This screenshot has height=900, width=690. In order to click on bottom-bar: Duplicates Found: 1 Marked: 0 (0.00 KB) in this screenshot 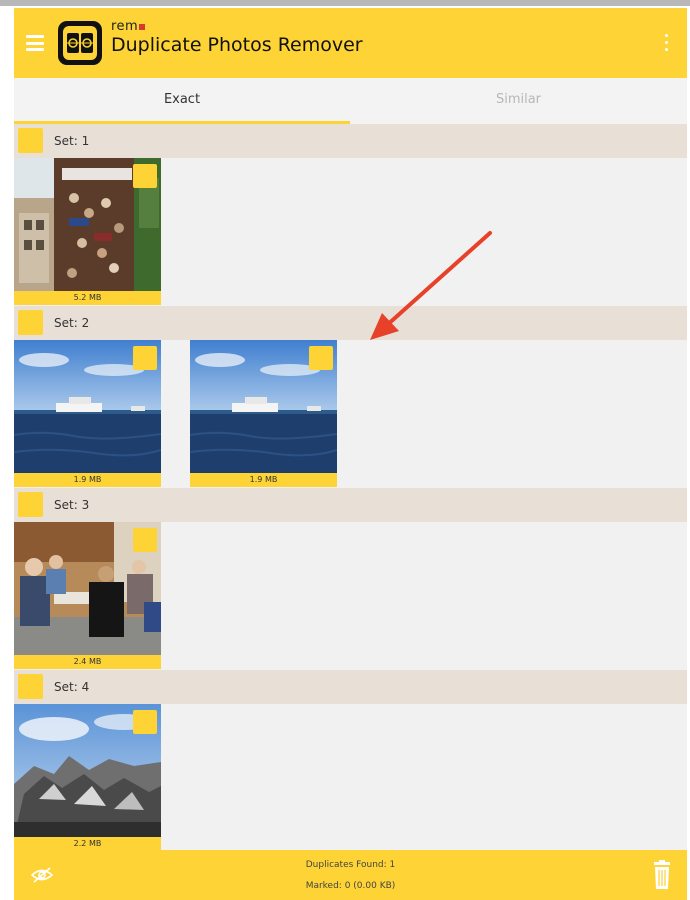, I will do `click(350, 875)`.